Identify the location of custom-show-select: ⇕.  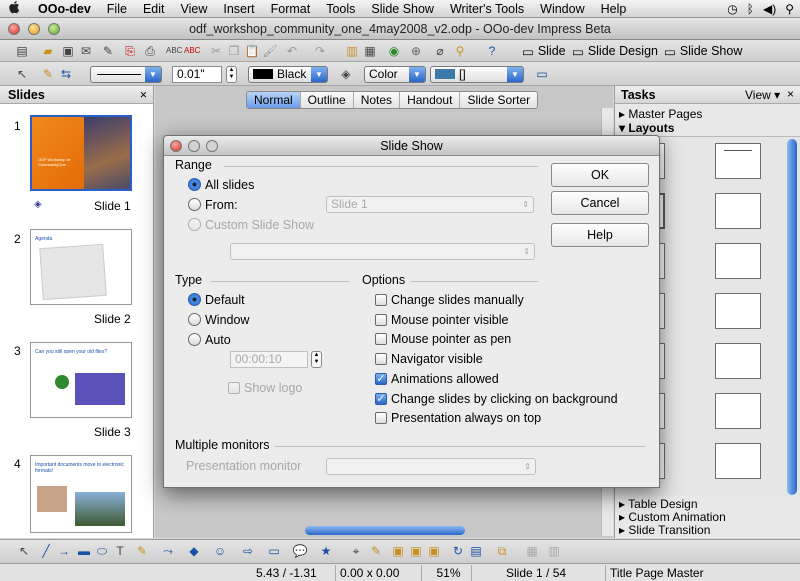
(382, 251).